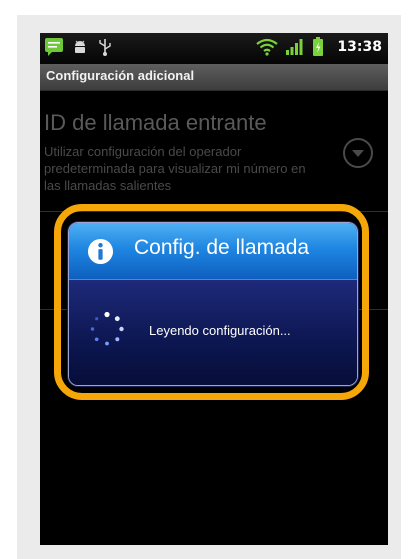 The image size is (412, 559). I want to click on android-debug-icon, so click(80, 46).